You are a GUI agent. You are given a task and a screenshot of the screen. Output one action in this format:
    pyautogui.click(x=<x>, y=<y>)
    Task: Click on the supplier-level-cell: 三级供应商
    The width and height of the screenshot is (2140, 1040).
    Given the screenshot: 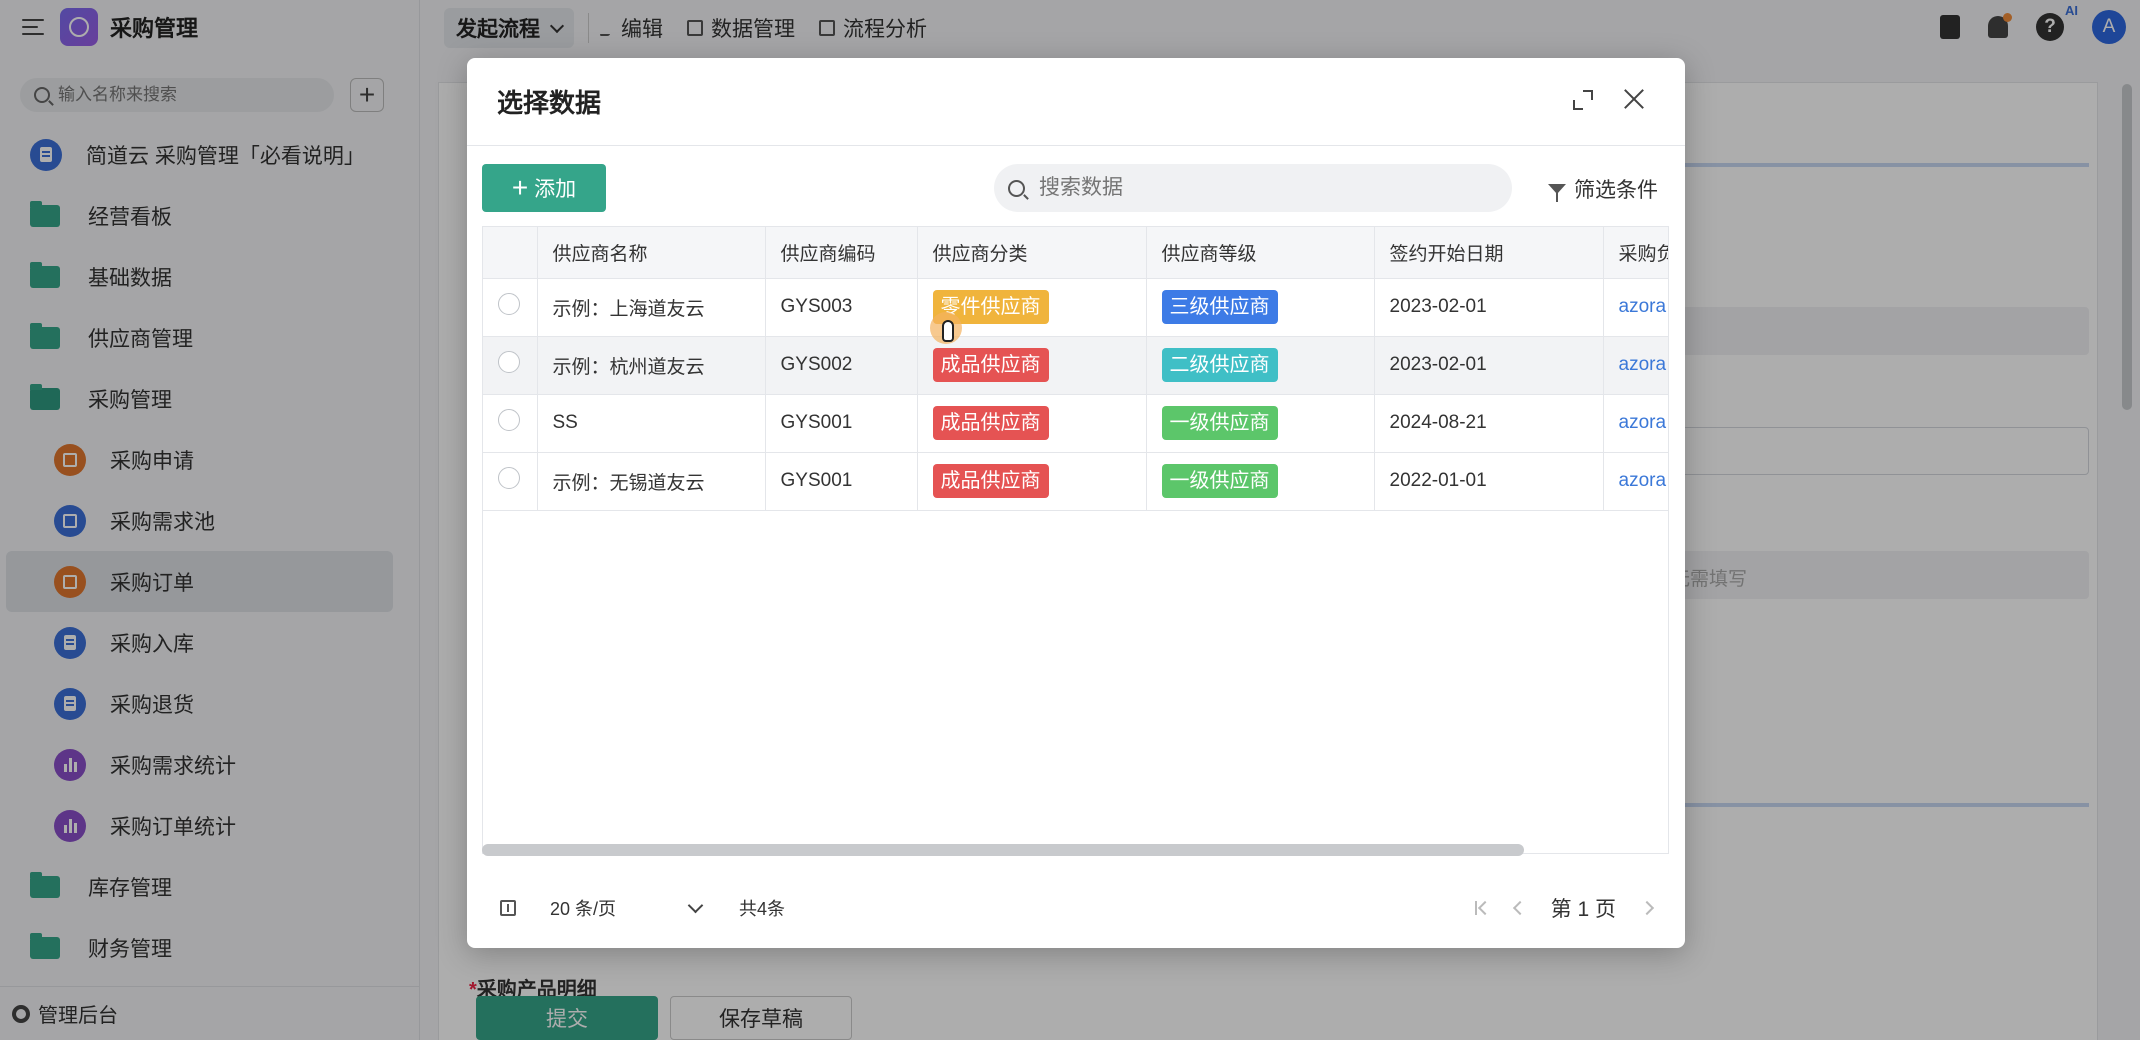 What is the action you would take?
    pyautogui.click(x=1260, y=307)
    